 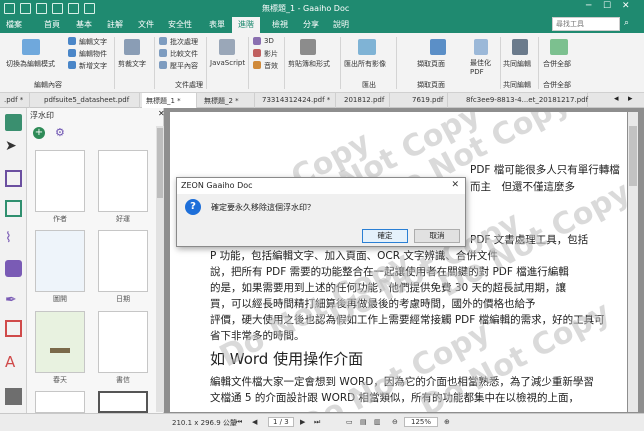 What do you see at coordinates (13, 122) in the screenshot?
I see `hand-tool-icon` at bounding box center [13, 122].